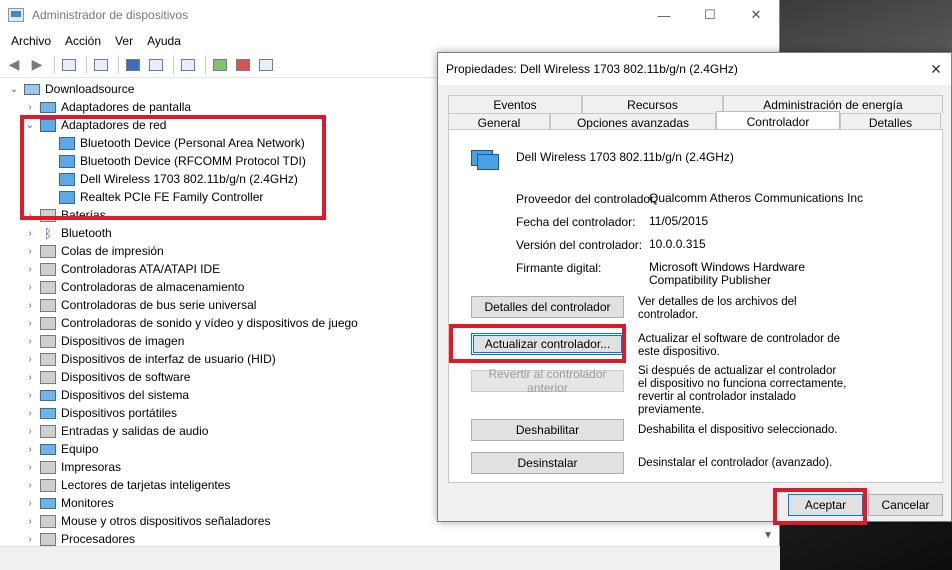  What do you see at coordinates (159, 305) in the screenshot?
I see `tree-node-label: Controladoras de bus serie universal` at bounding box center [159, 305].